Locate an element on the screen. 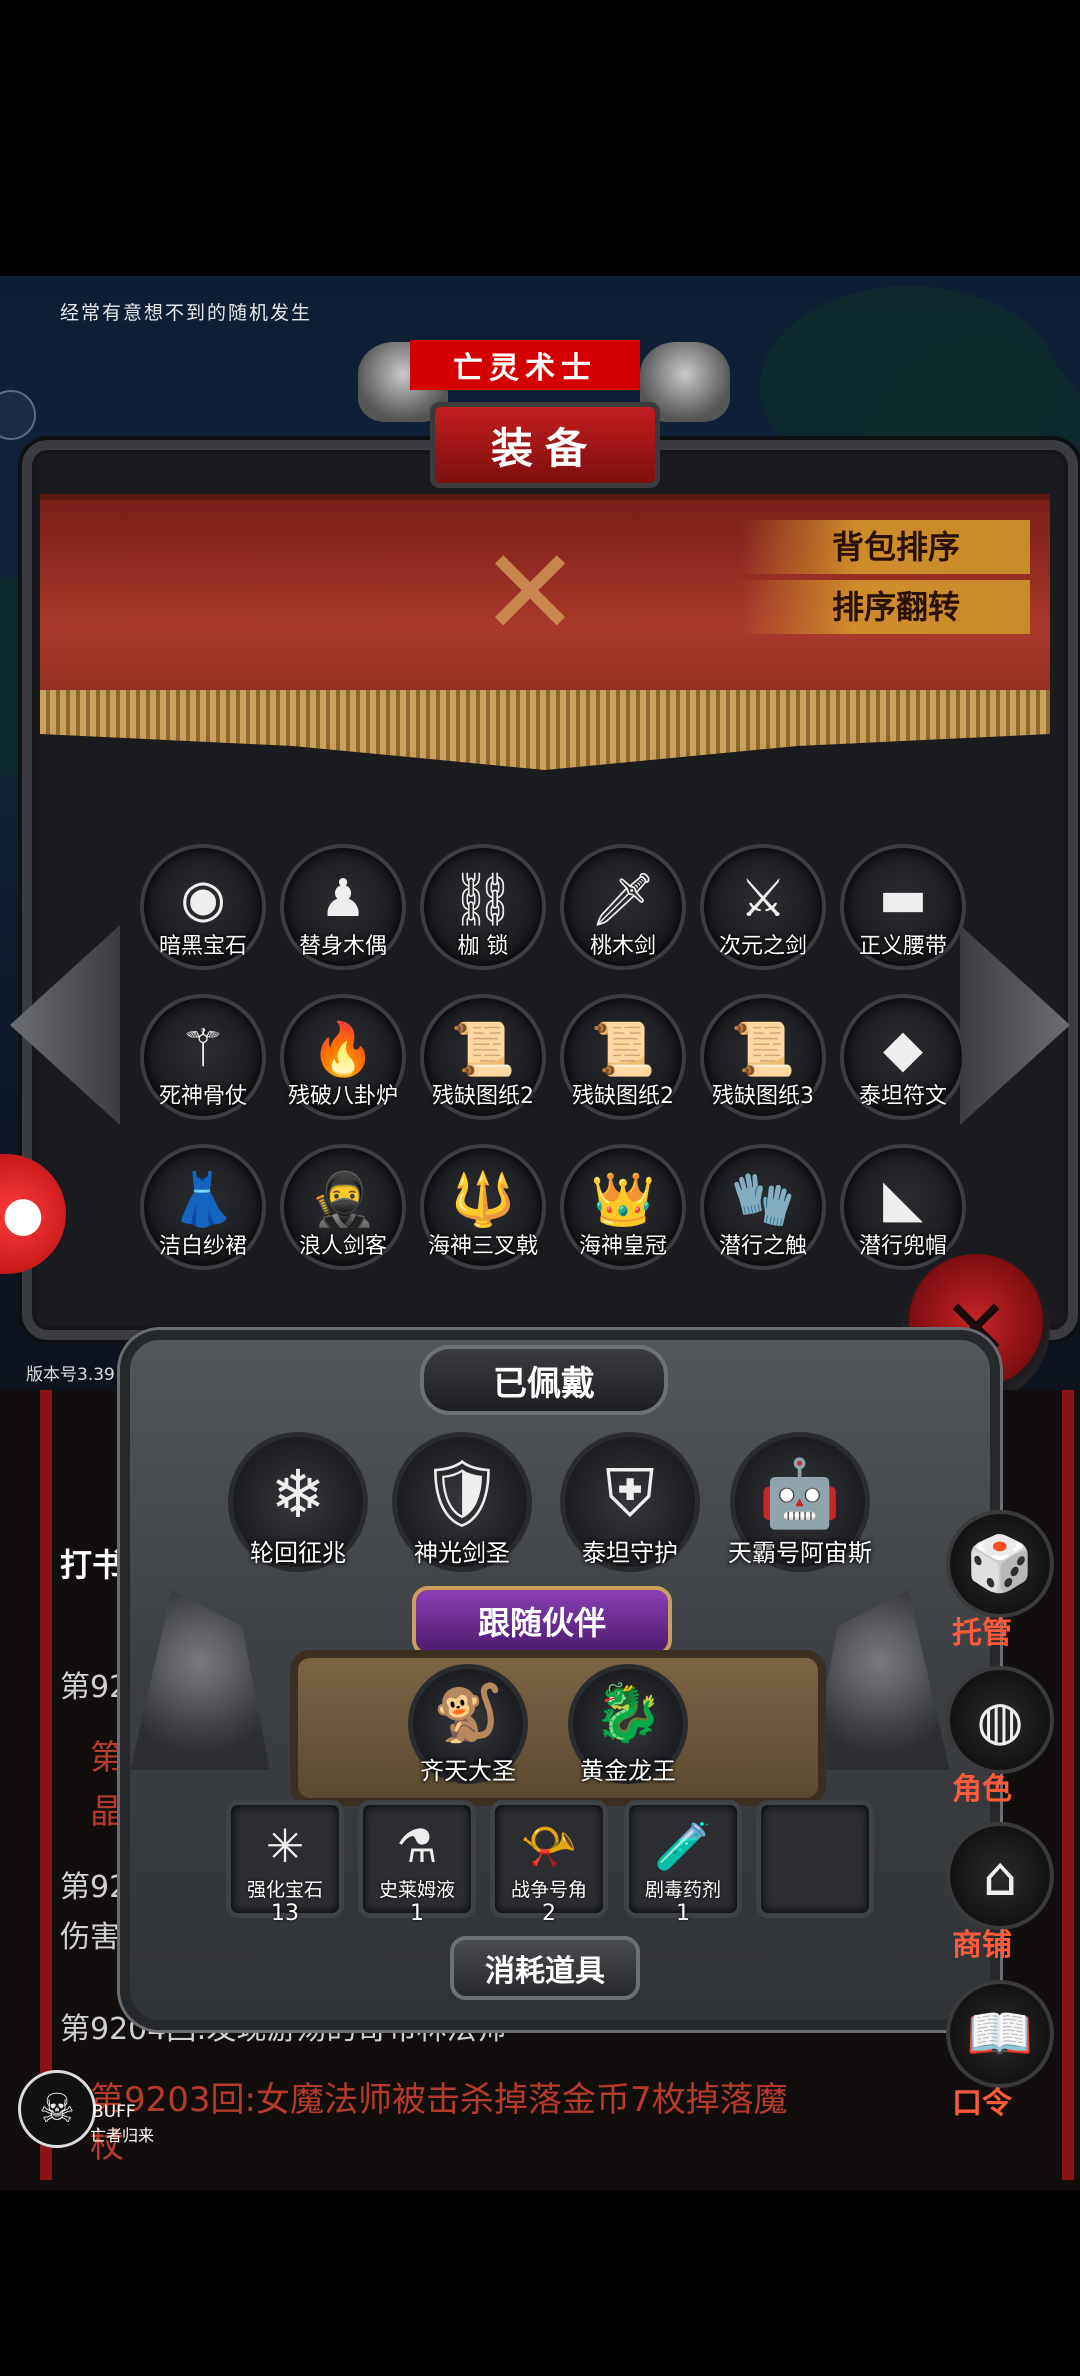 This screenshot has height=2376, width=1080. inventory-slot: ◉ 暗黑宝石 is located at coordinates (203, 907).